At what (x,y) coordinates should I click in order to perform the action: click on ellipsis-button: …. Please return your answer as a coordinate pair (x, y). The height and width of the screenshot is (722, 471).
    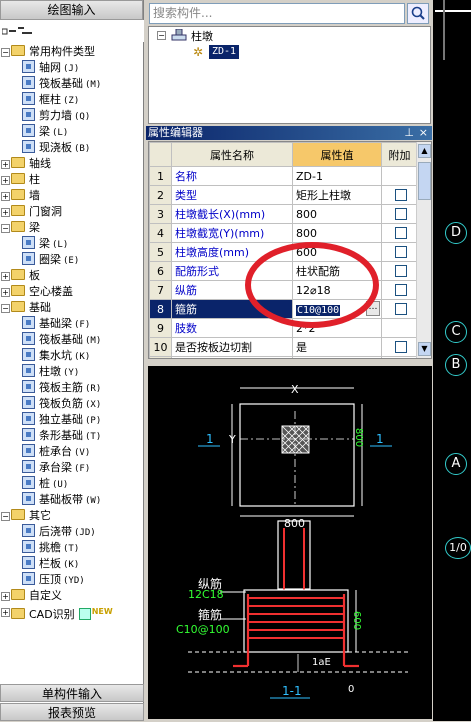
    Looking at the image, I should click on (373, 308).